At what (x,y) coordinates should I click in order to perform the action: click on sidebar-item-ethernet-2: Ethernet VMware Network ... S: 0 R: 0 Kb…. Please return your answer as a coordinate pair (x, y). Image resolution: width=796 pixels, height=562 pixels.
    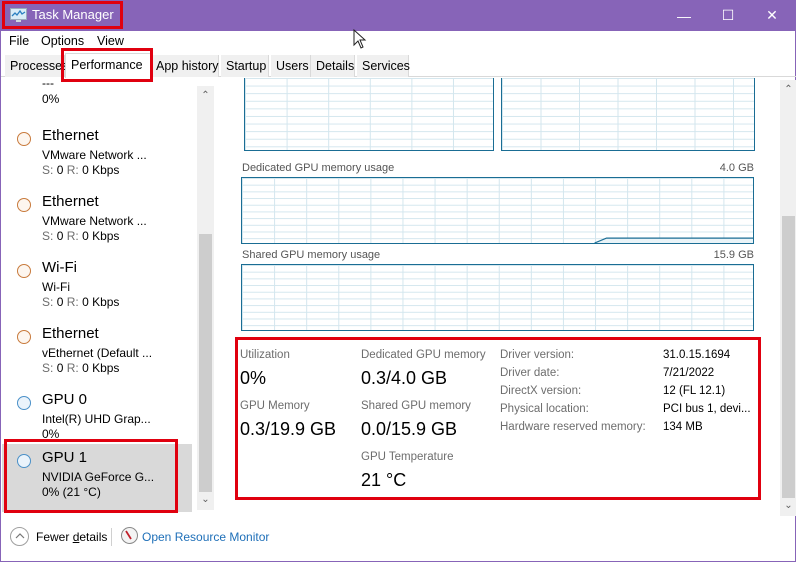
    Looking at the image, I should click on (97, 221).